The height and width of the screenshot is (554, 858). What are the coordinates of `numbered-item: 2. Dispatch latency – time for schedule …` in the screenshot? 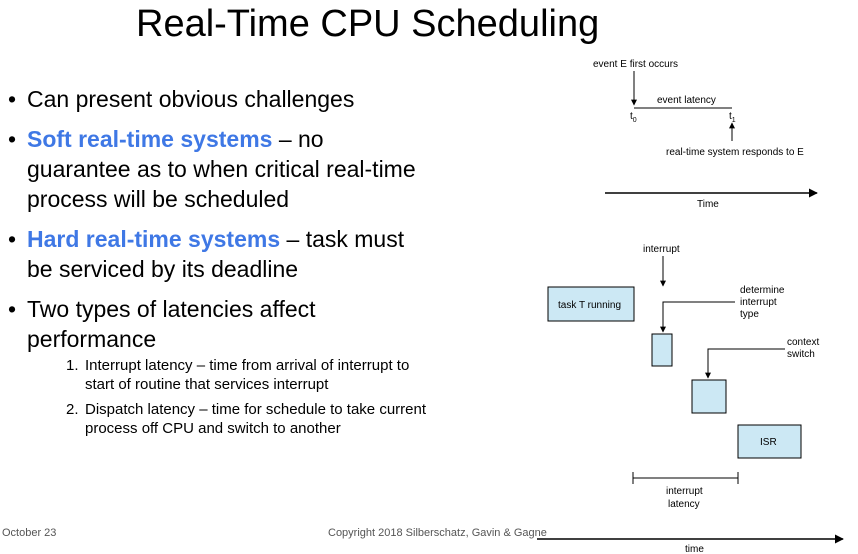 It's located at (247, 419).